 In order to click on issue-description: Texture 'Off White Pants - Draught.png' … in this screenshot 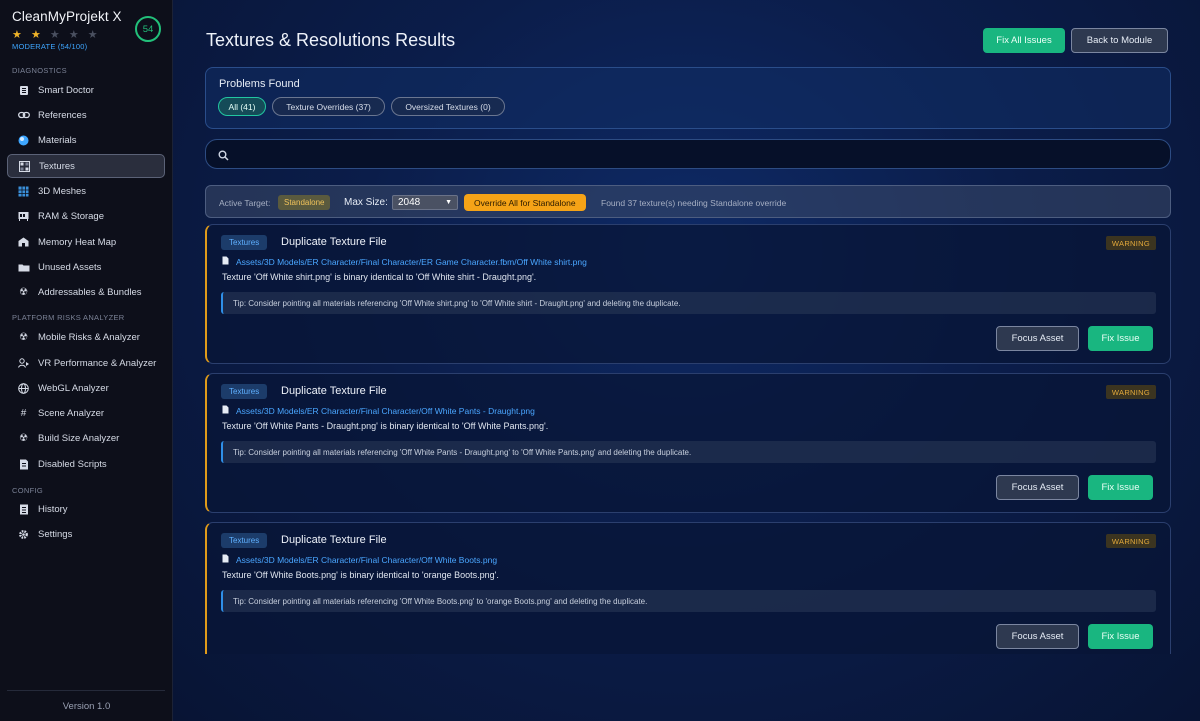, I will do `click(385, 426)`.